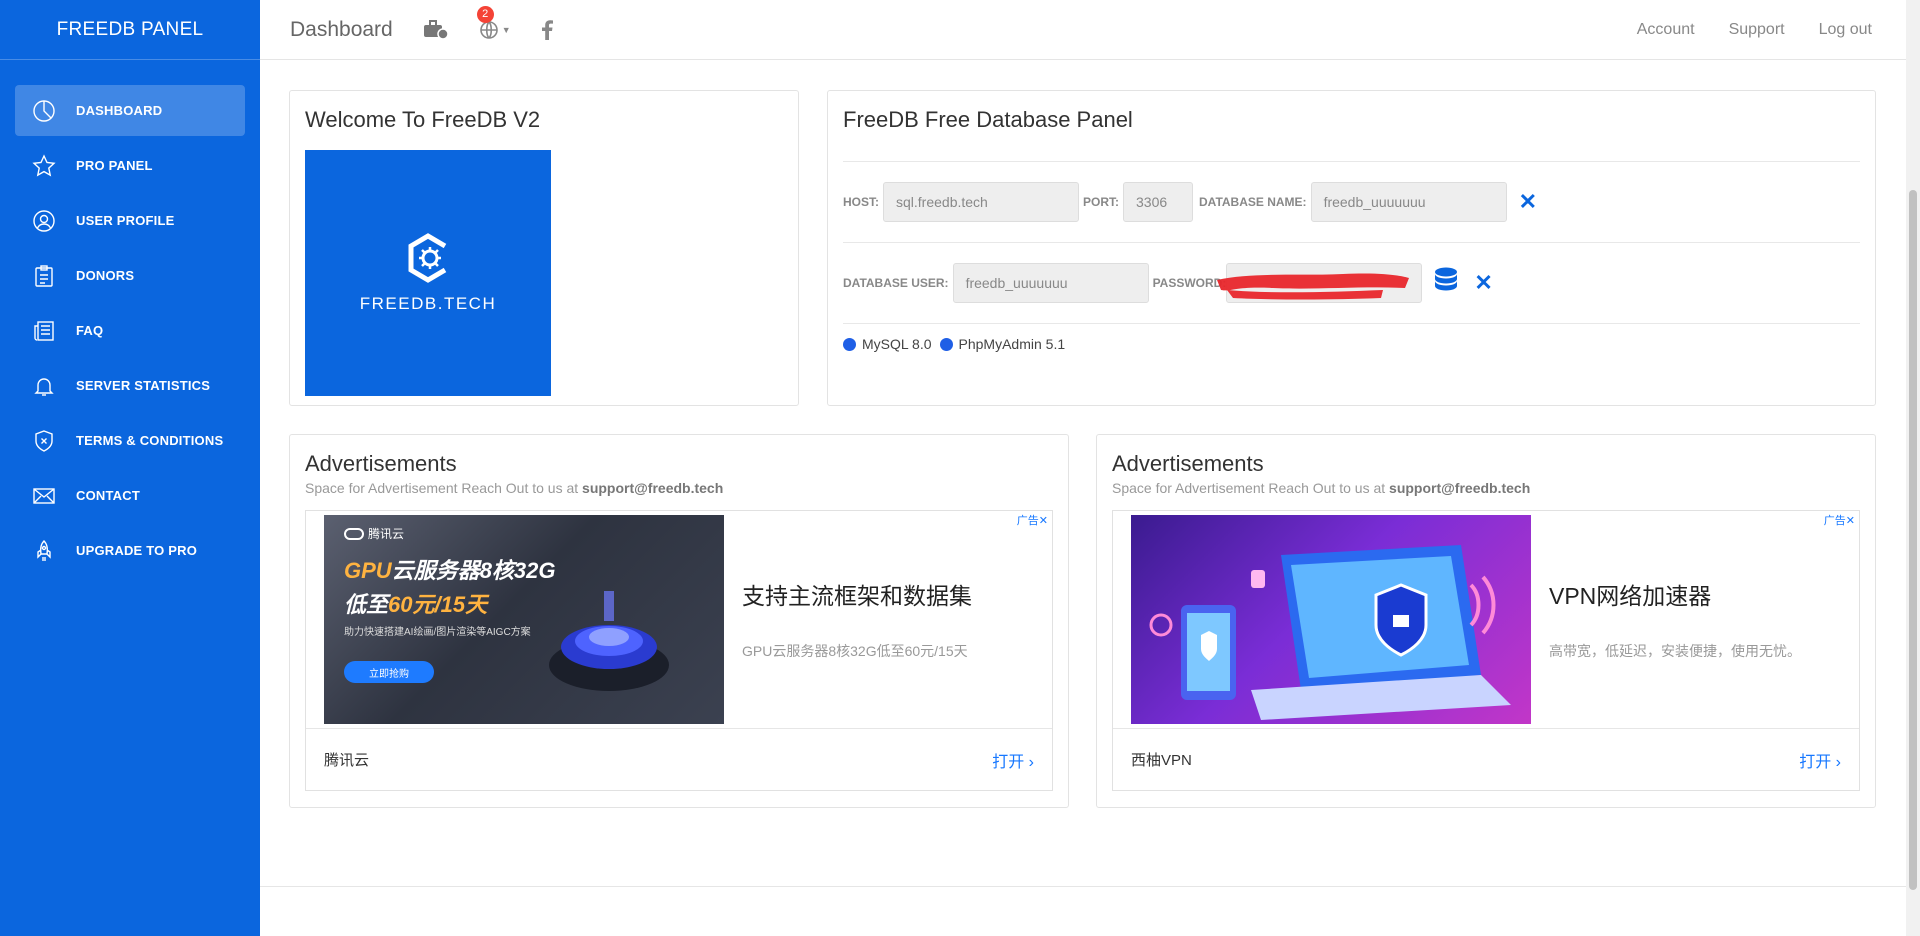 Image resolution: width=1920 pixels, height=936 pixels. Describe the element at coordinates (44, 496) in the screenshot. I see `mail-icon` at that location.